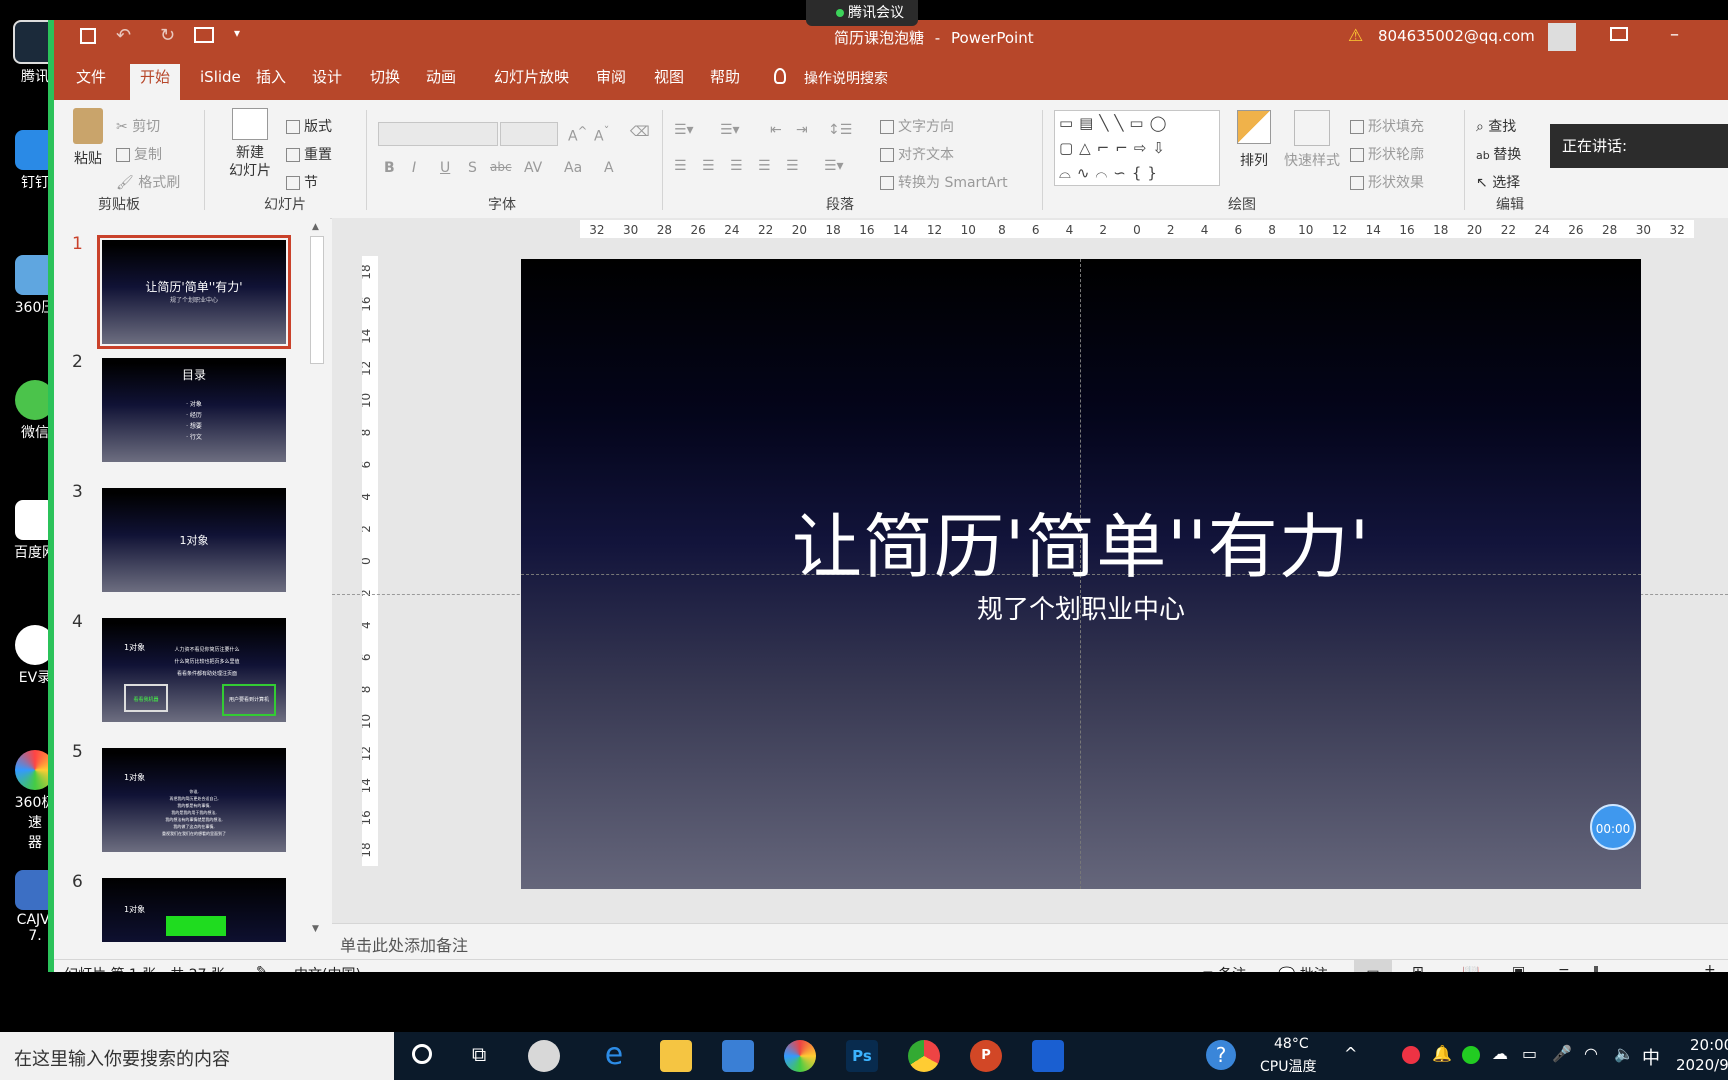 Image resolution: width=1728 pixels, height=1080 pixels. Describe the element at coordinates (317, 579) in the screenshot. I see `thumbnail-scrollbar: ▲ ▼` at that location.